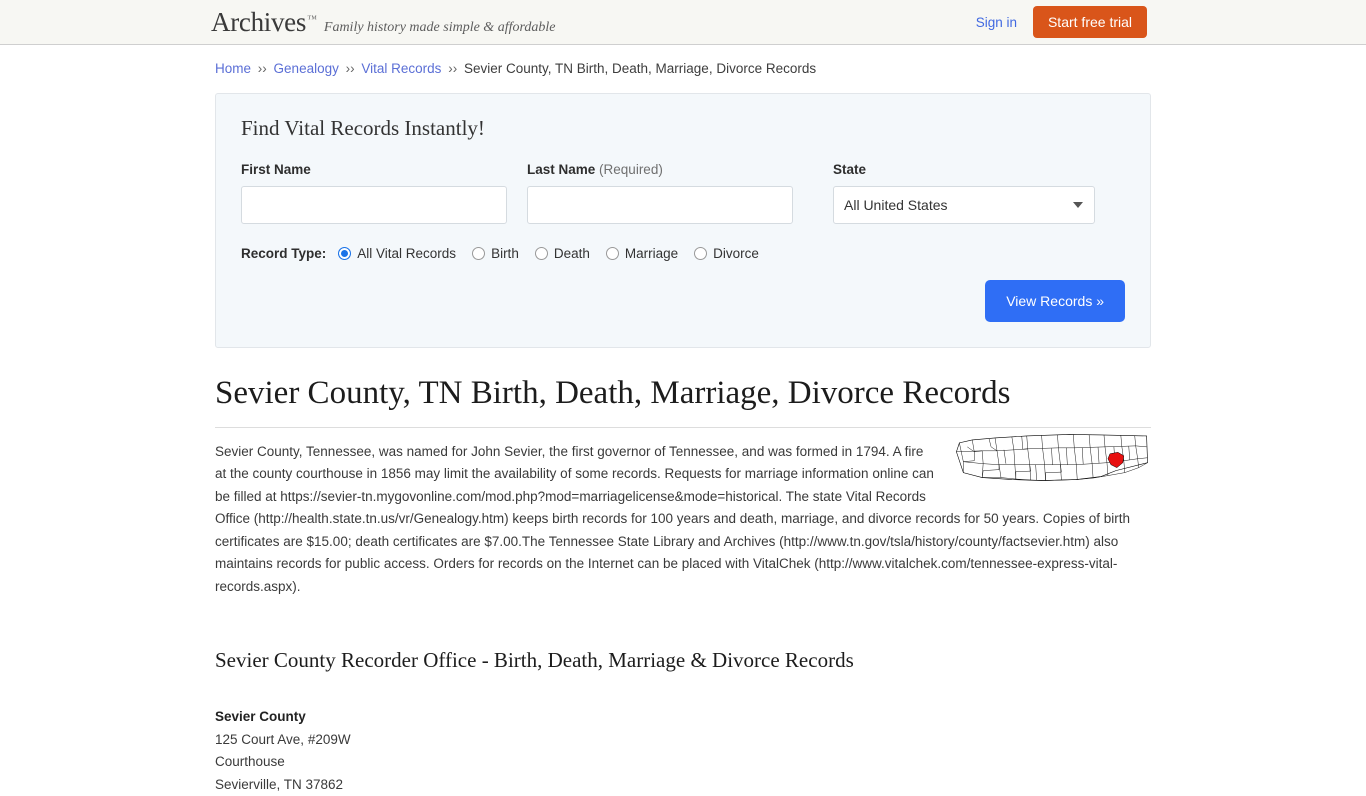 The image size is (1366, 796). Describe the element at coordinates (561, 169) in the screenshot. I see `last-name-label-text: Last Name` at that location.